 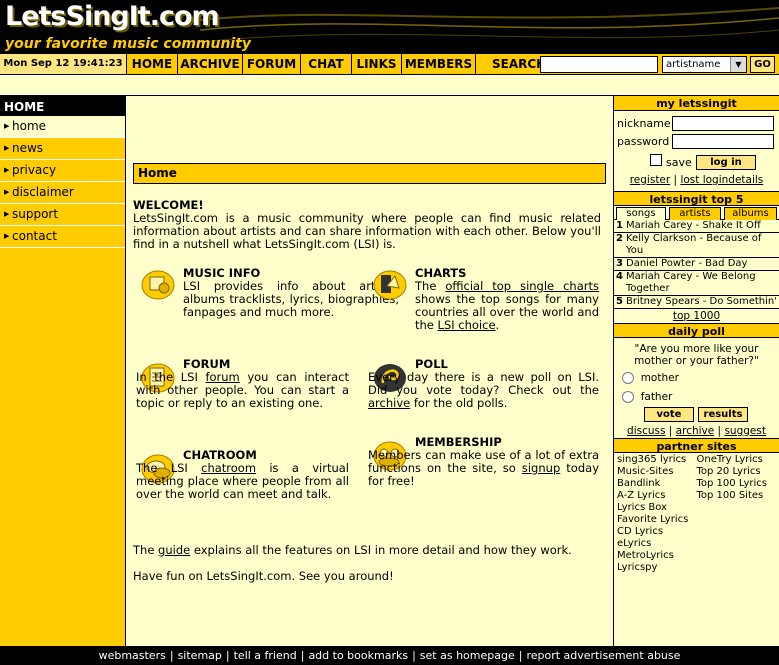 I want to click on sidebar-item-privacy: ▶ privacy, so click(x=62, y=171).